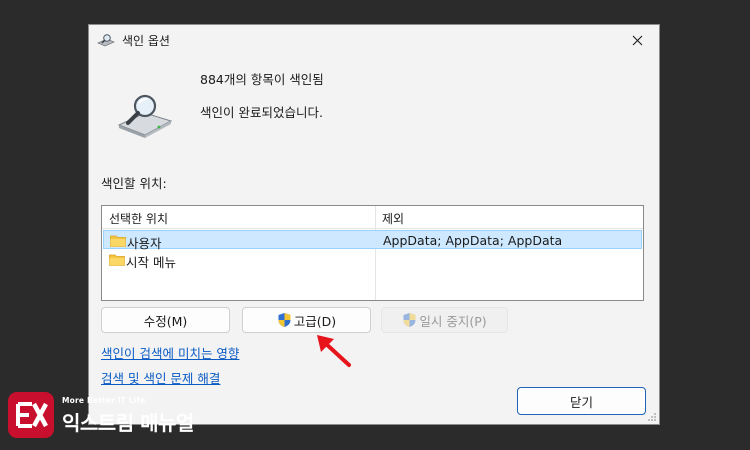 The image size is (750, 450). I want to click on site-watermark: More Better IT Life 익스트림 매뉴얼, so click(108, 416).